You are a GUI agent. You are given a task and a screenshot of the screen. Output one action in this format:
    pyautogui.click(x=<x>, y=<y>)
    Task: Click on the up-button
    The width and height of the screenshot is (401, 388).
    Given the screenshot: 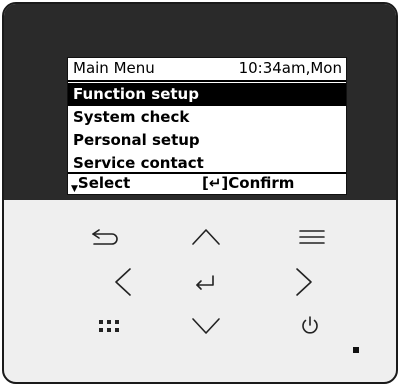 What is the action you would take?
    pyautogui.click(x=206, y=237)
    